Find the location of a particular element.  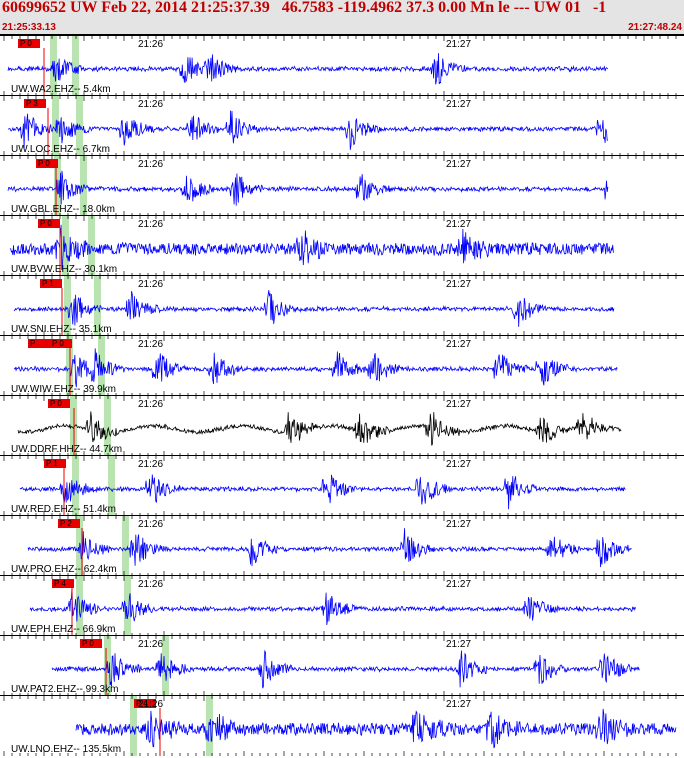

station-label: UW.PRO.EHZ-- 62.4km is located at coordinates (64, 569).